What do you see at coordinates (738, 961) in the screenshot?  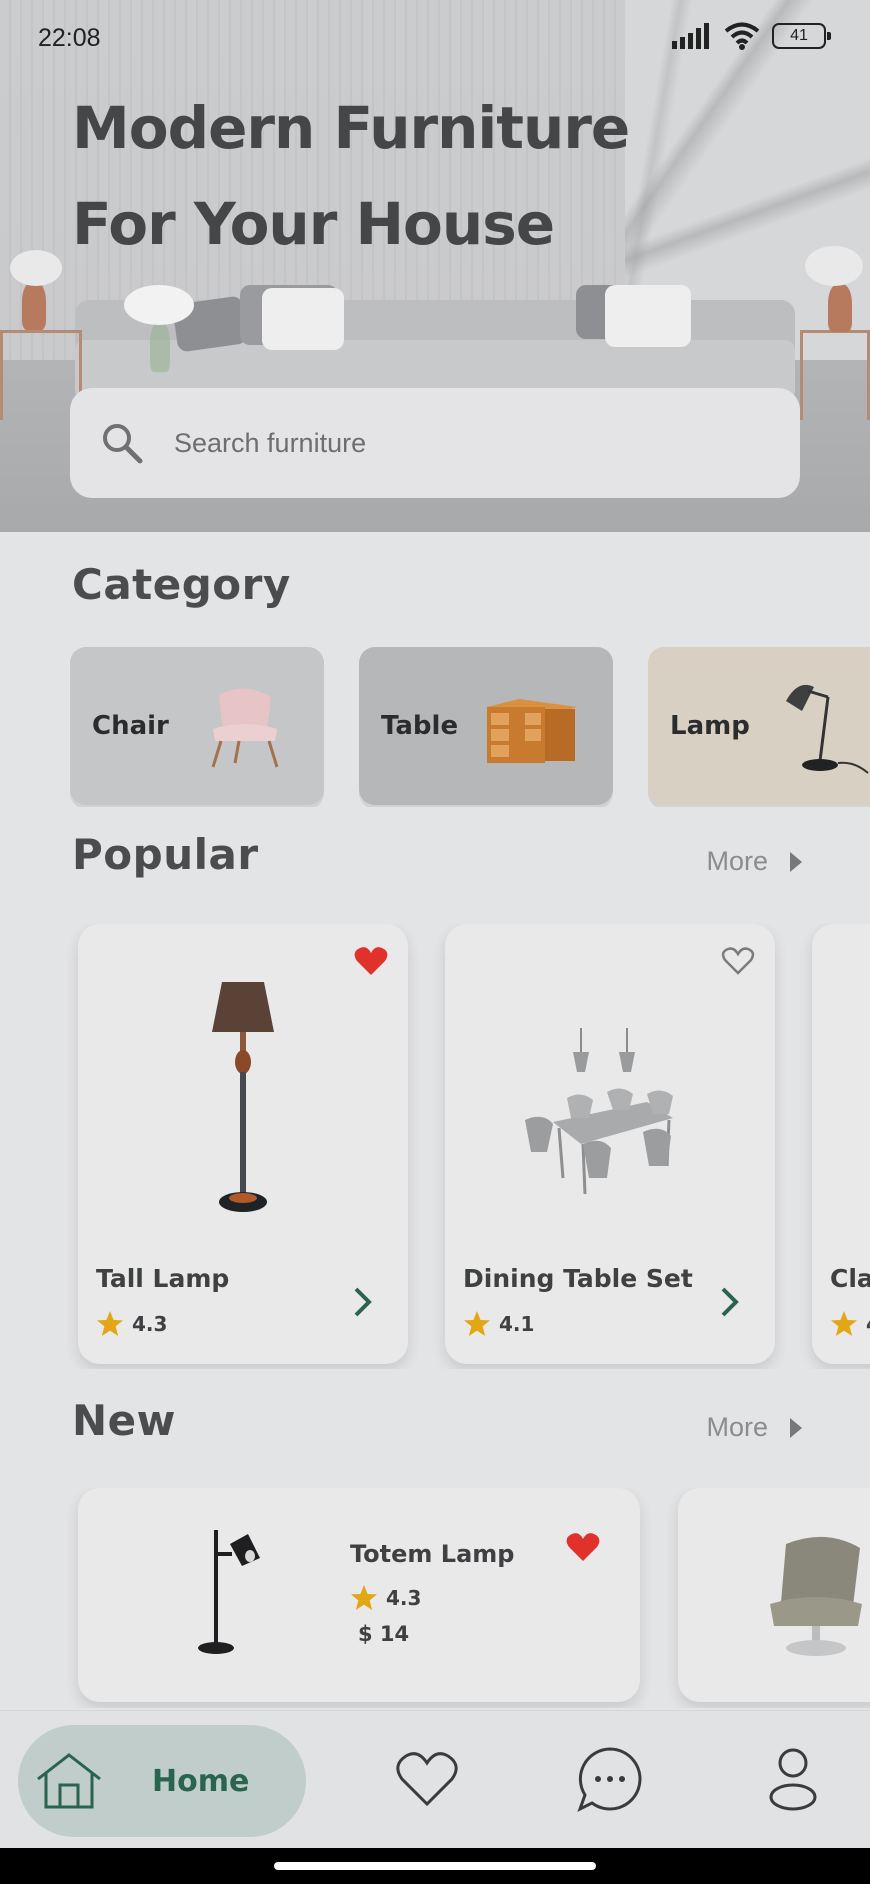 I see `heart-outline-icon` at bounding box center [738, 961].